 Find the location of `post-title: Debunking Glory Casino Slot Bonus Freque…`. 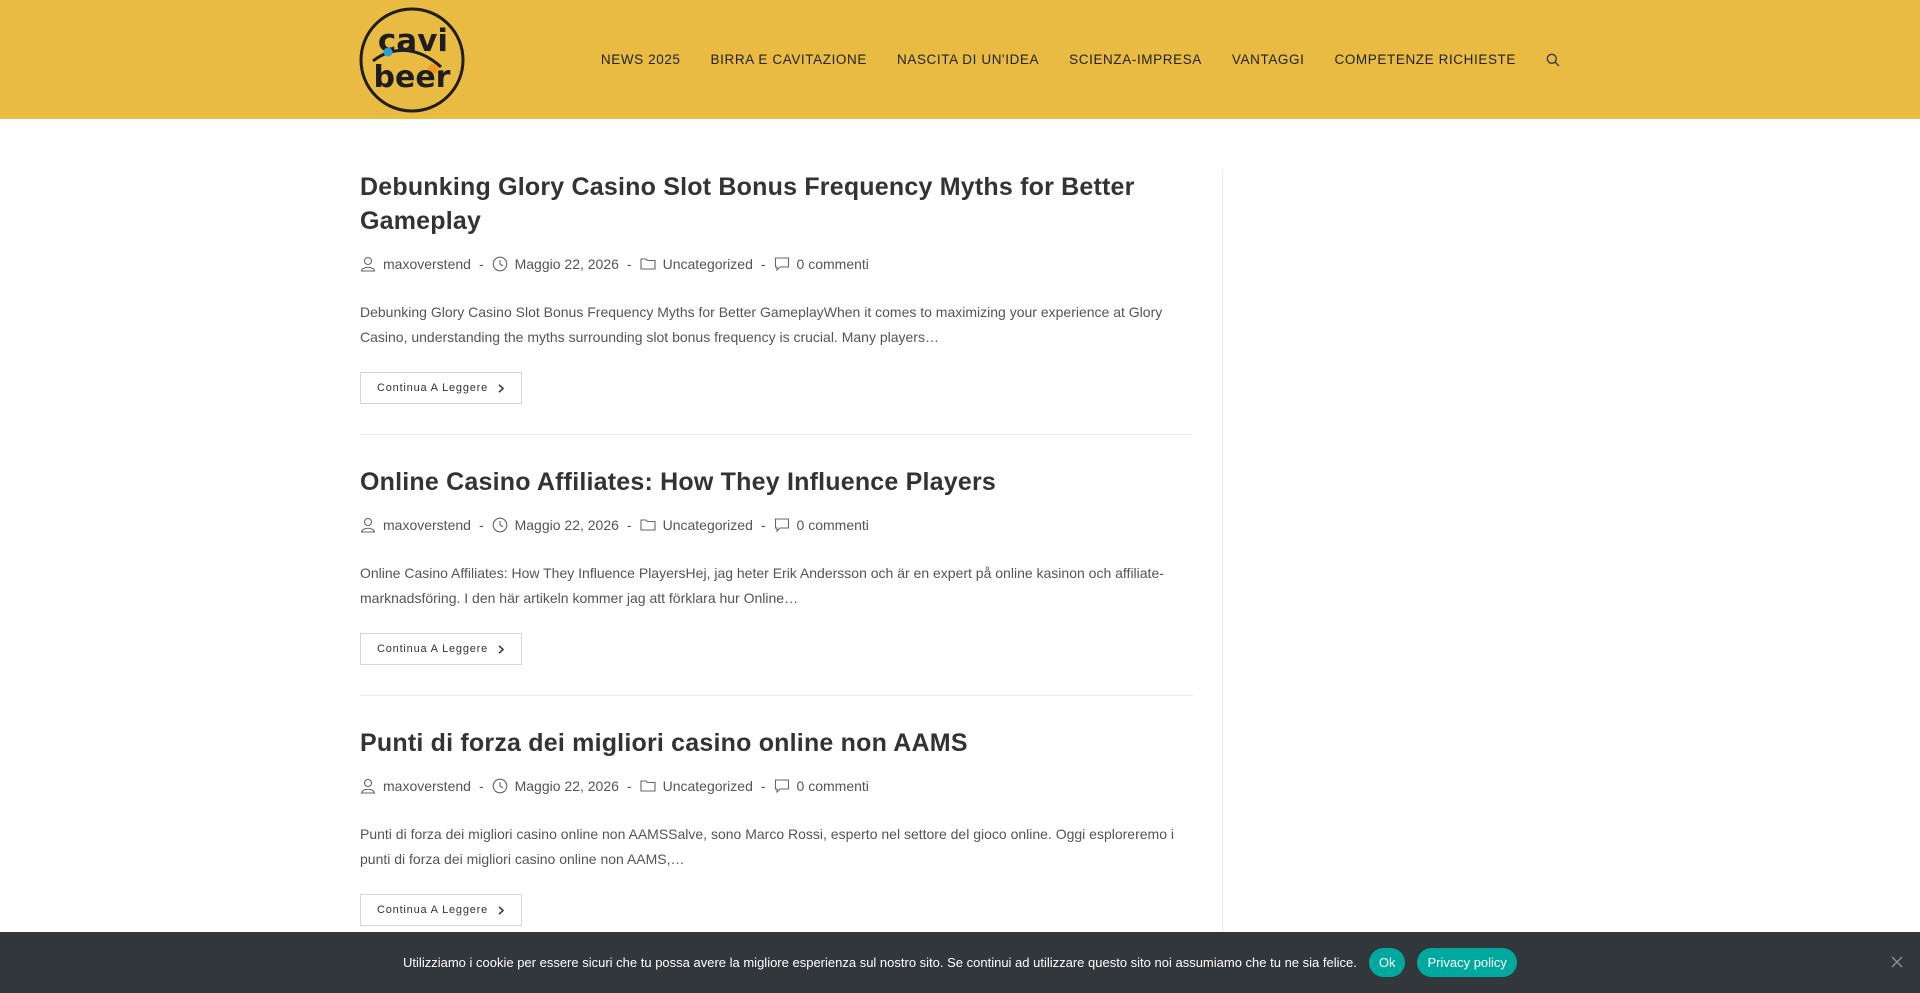

post-title: Debunking Glory Casino Slot Bonus Freque… is located at coordinates (776, 204).